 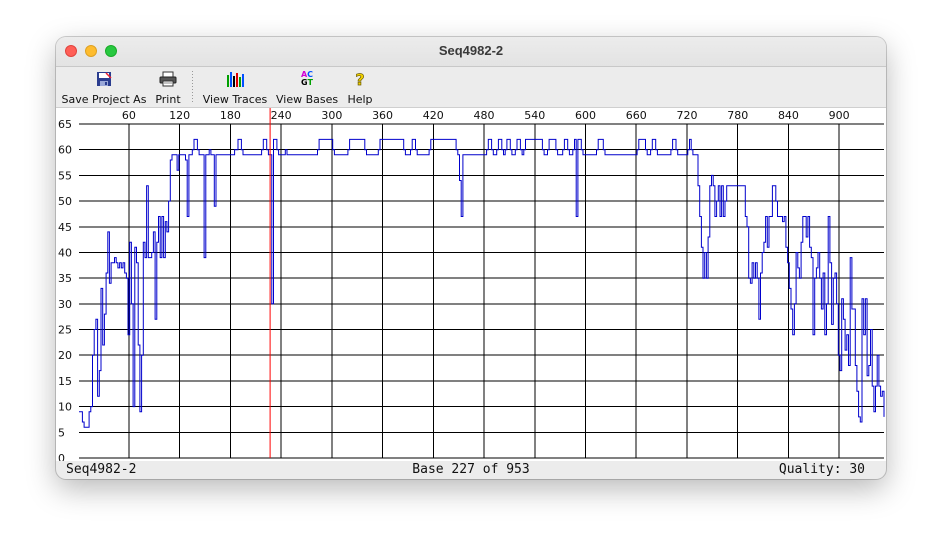 I want to click on status-base-position: Base 227 of 953, so click(x=471, y=469).